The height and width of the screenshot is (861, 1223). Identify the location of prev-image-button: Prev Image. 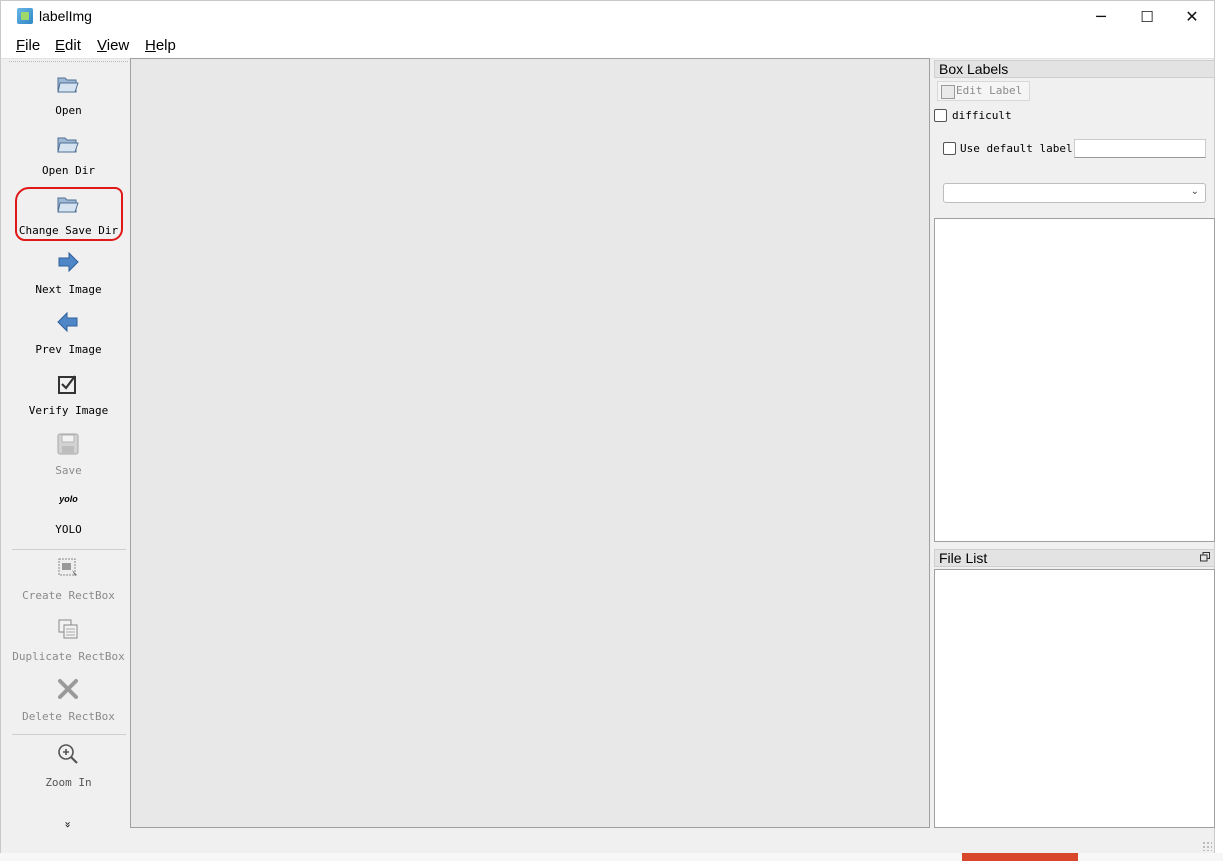
(68, 336).